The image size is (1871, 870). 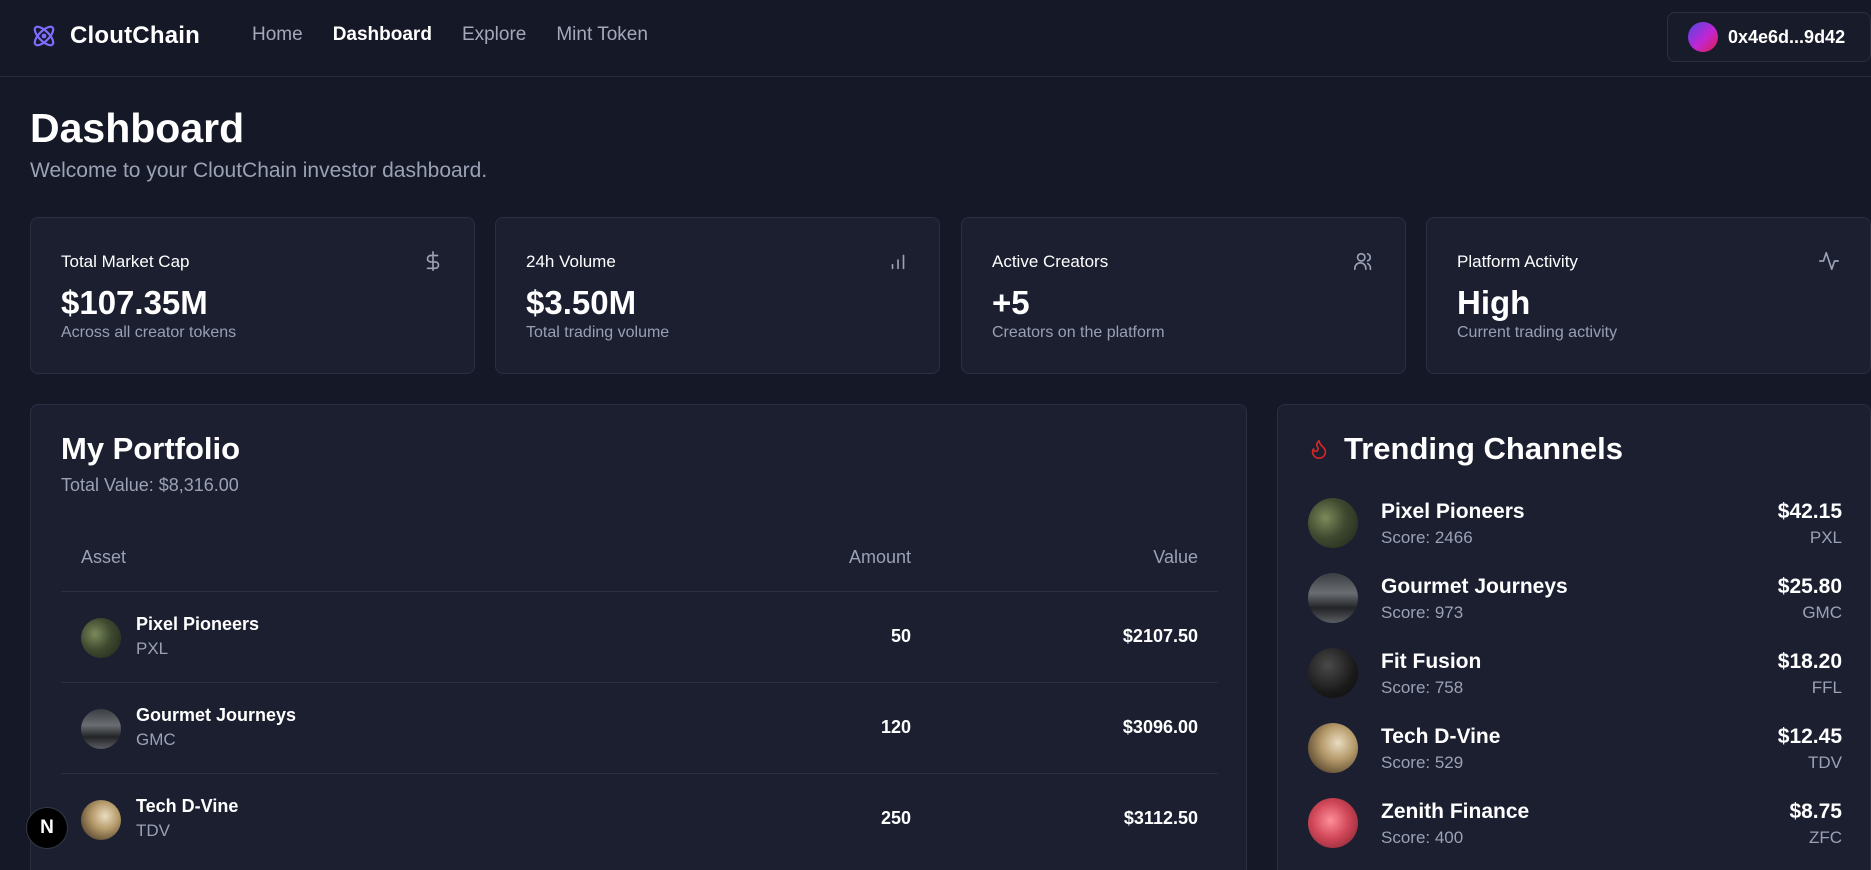 I want to click on column-header-asset: Asset, so click(x=104, y=557).